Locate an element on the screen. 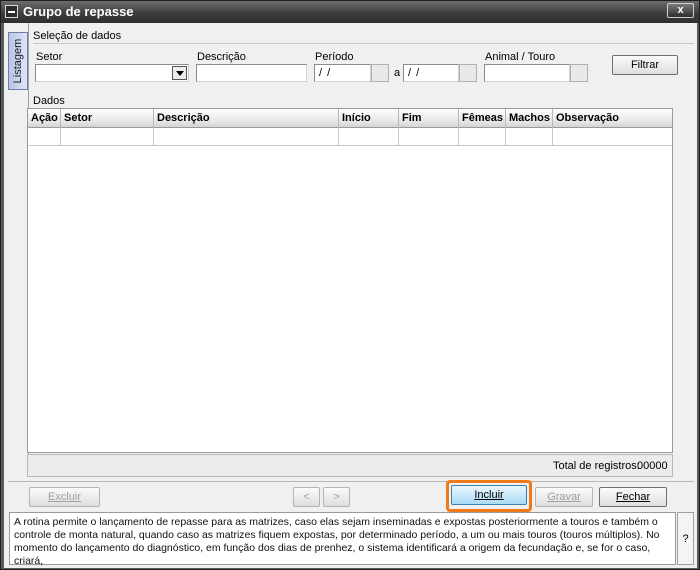 The image size is (700, 570). column-header-femeas: Fêmeas is located at coordinates (482, 118).